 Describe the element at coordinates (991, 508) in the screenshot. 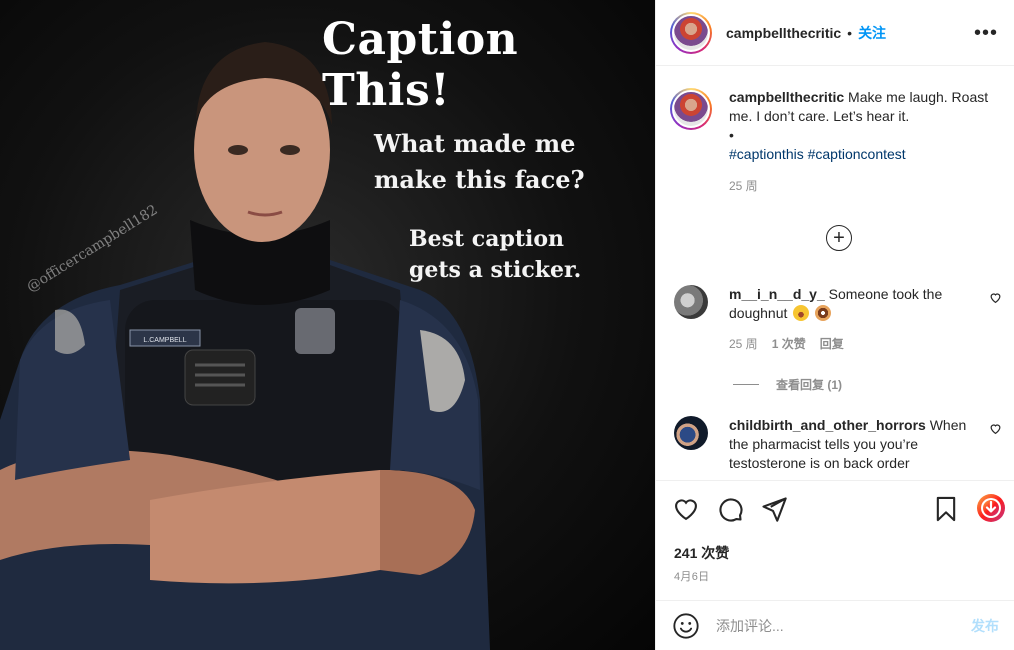

I see `download-extension-icon` at that location.